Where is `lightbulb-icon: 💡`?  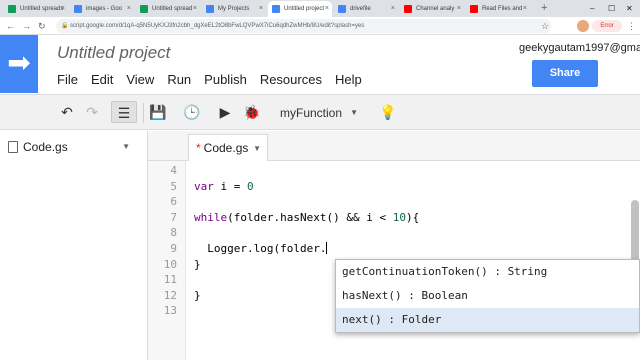
lightbulb-icon: 💡 is located at coordinates (388, 112).